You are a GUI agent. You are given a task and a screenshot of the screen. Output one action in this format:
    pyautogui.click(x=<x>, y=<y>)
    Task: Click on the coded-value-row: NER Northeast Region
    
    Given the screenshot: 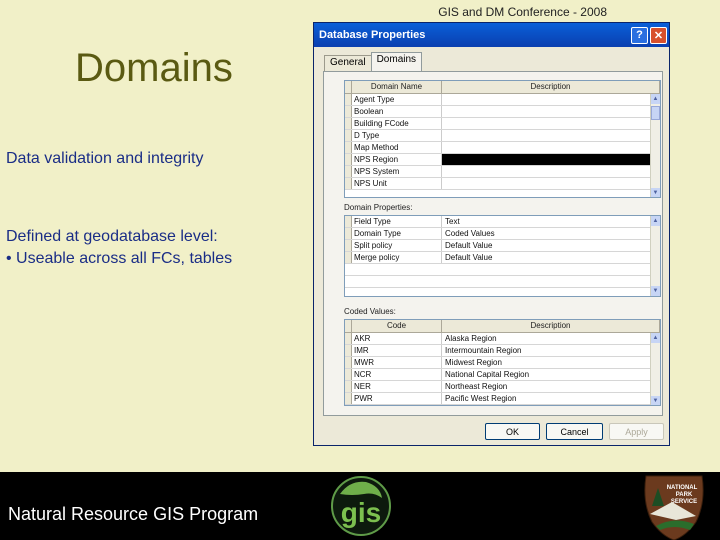 What is the action you would take?
    pyautogui.click(x=502, y=387)
    